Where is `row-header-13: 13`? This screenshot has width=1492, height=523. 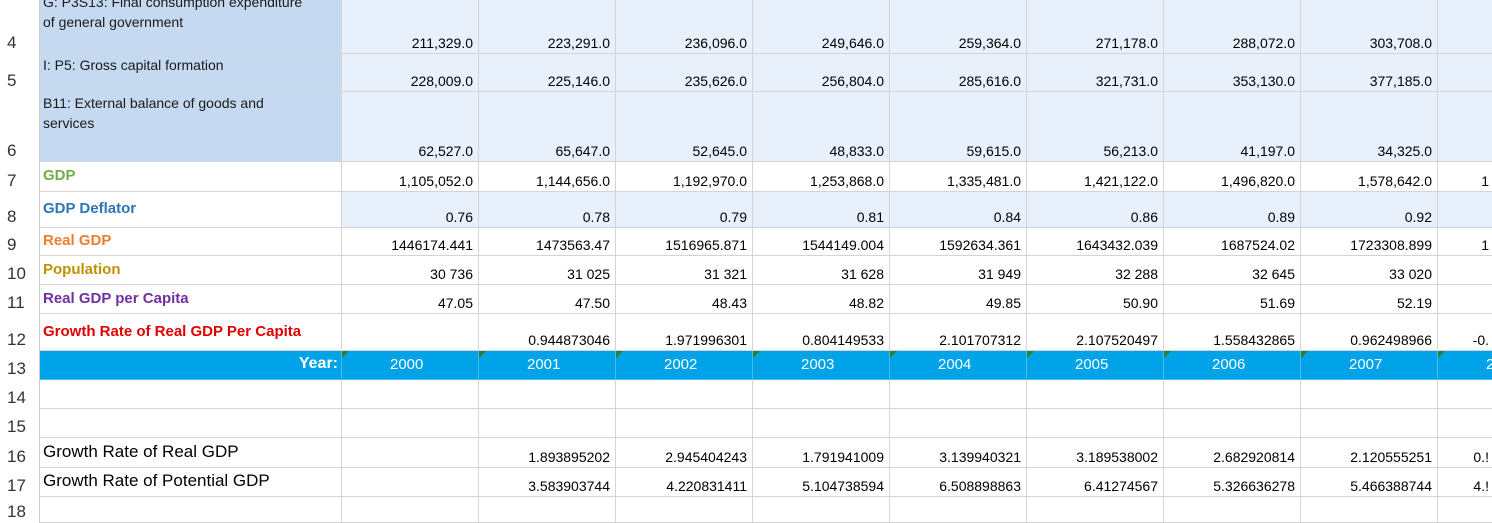
row-header-13: 13 is located at coordinates (20, 365).